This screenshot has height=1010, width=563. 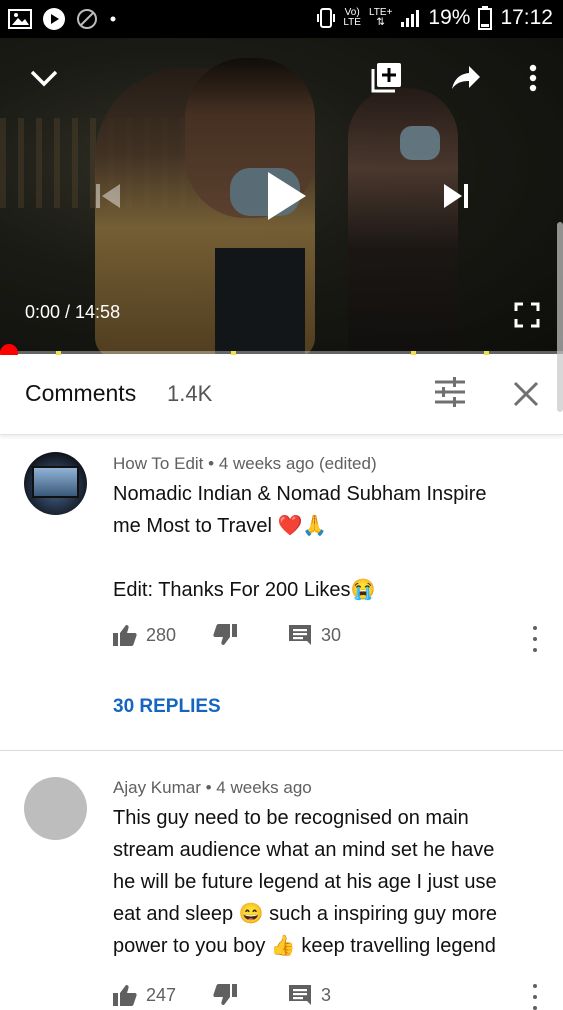 I want to click on battery-icon, so click(x=485, y=18).